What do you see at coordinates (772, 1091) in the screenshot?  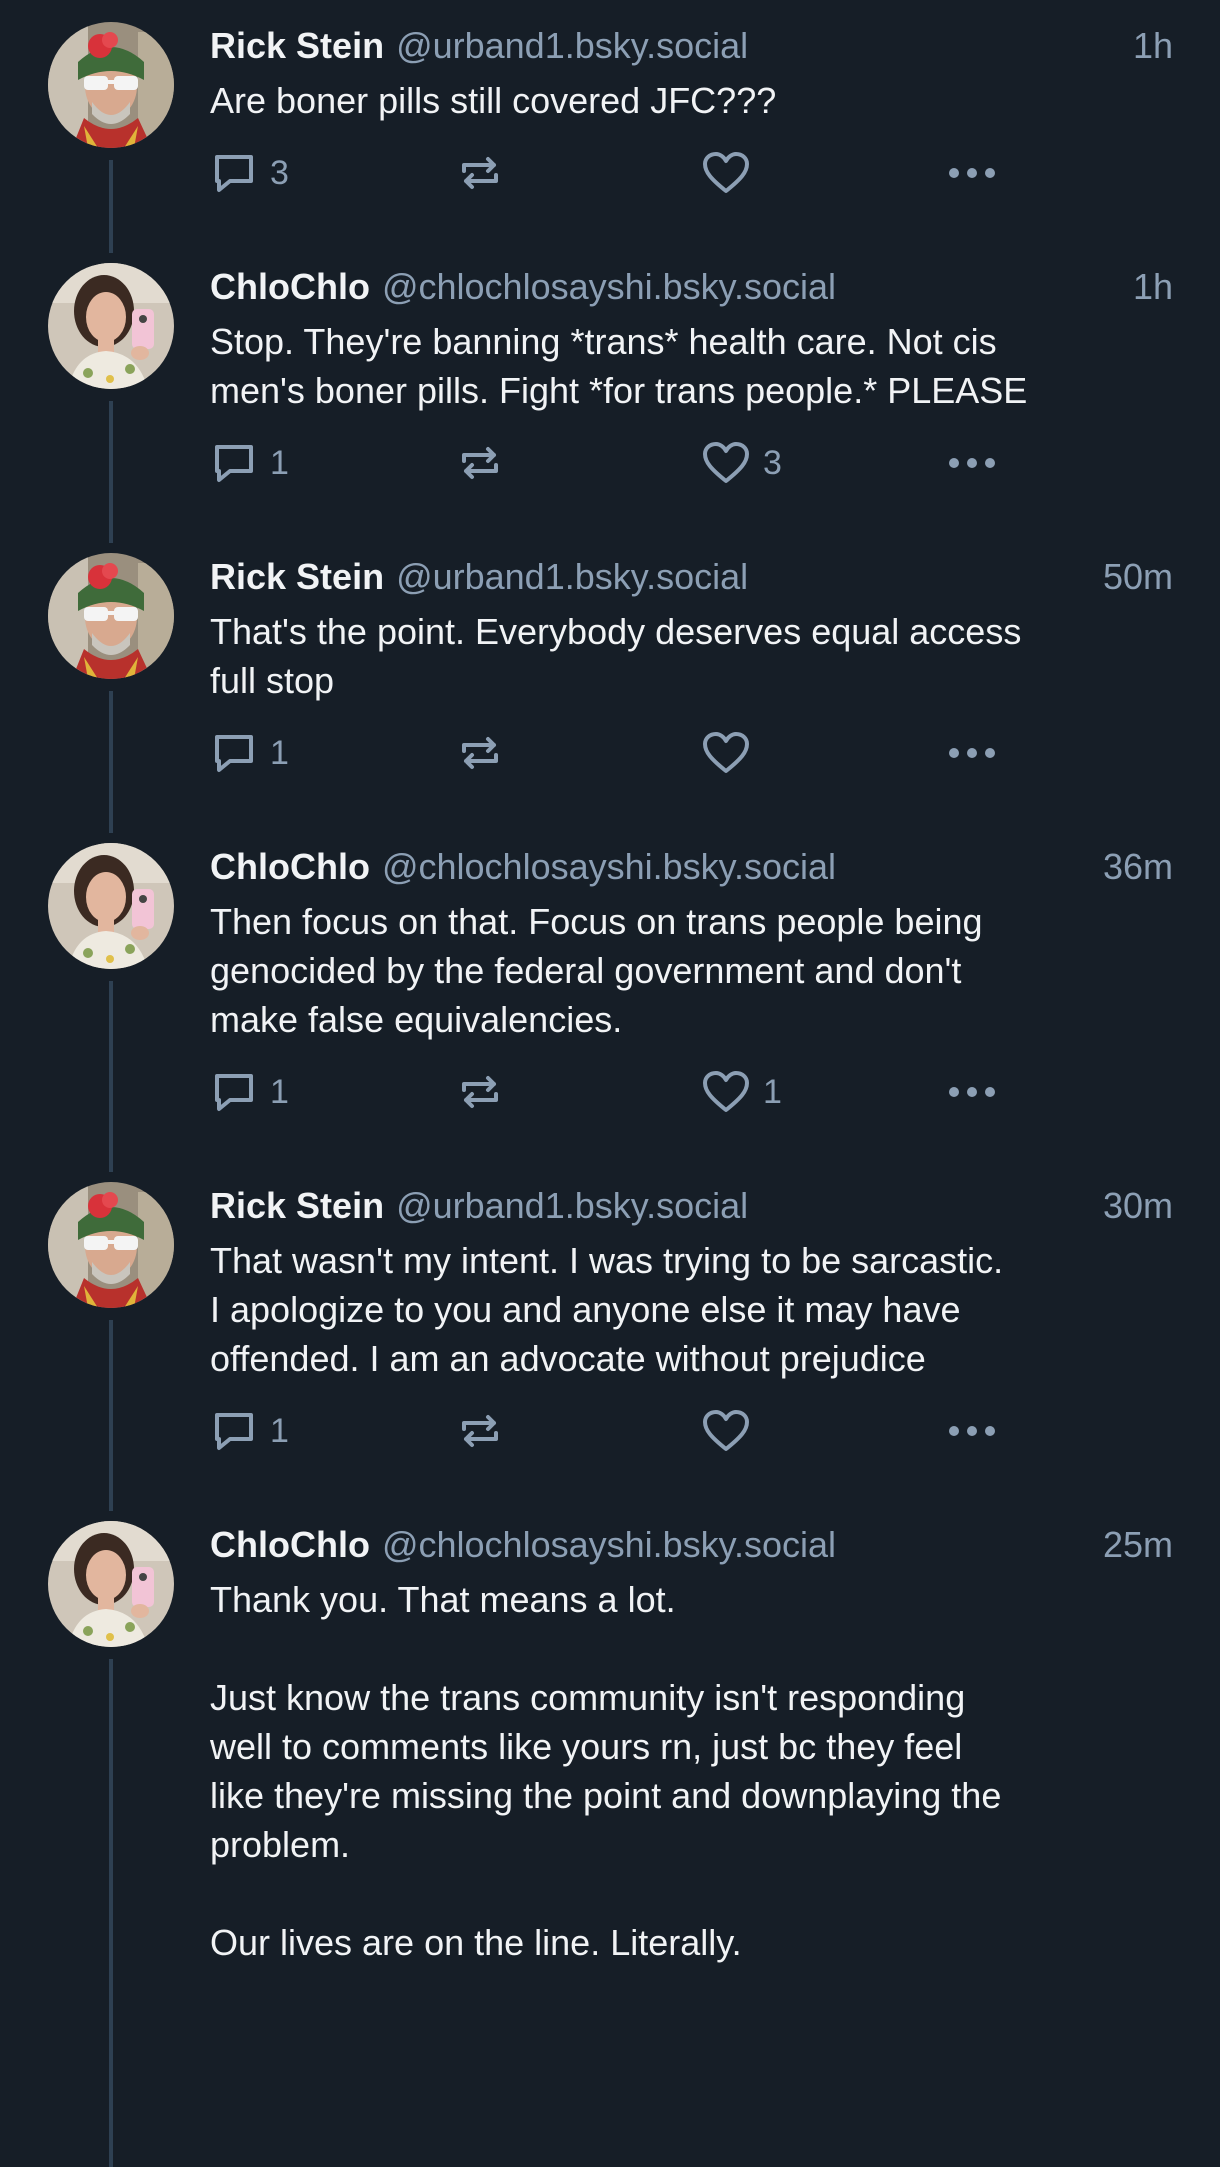 I see `like-count: 1` at bounding box center [772, 1091].